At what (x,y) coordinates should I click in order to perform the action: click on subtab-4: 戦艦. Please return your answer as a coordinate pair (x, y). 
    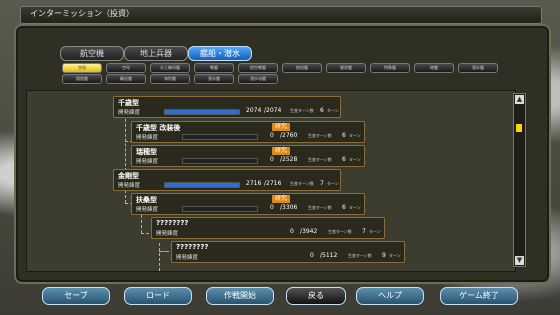
    Looking at the image, I should click on (214, 68).